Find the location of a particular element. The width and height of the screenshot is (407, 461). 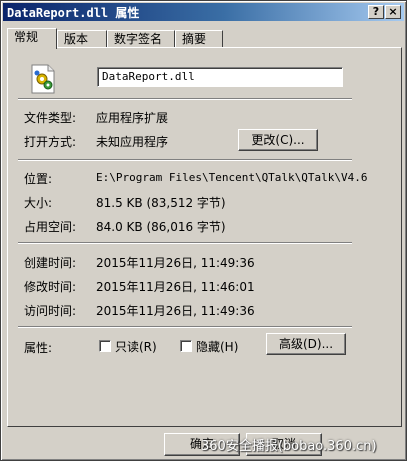

dll-file-icon is located at coordinates (43, 79).